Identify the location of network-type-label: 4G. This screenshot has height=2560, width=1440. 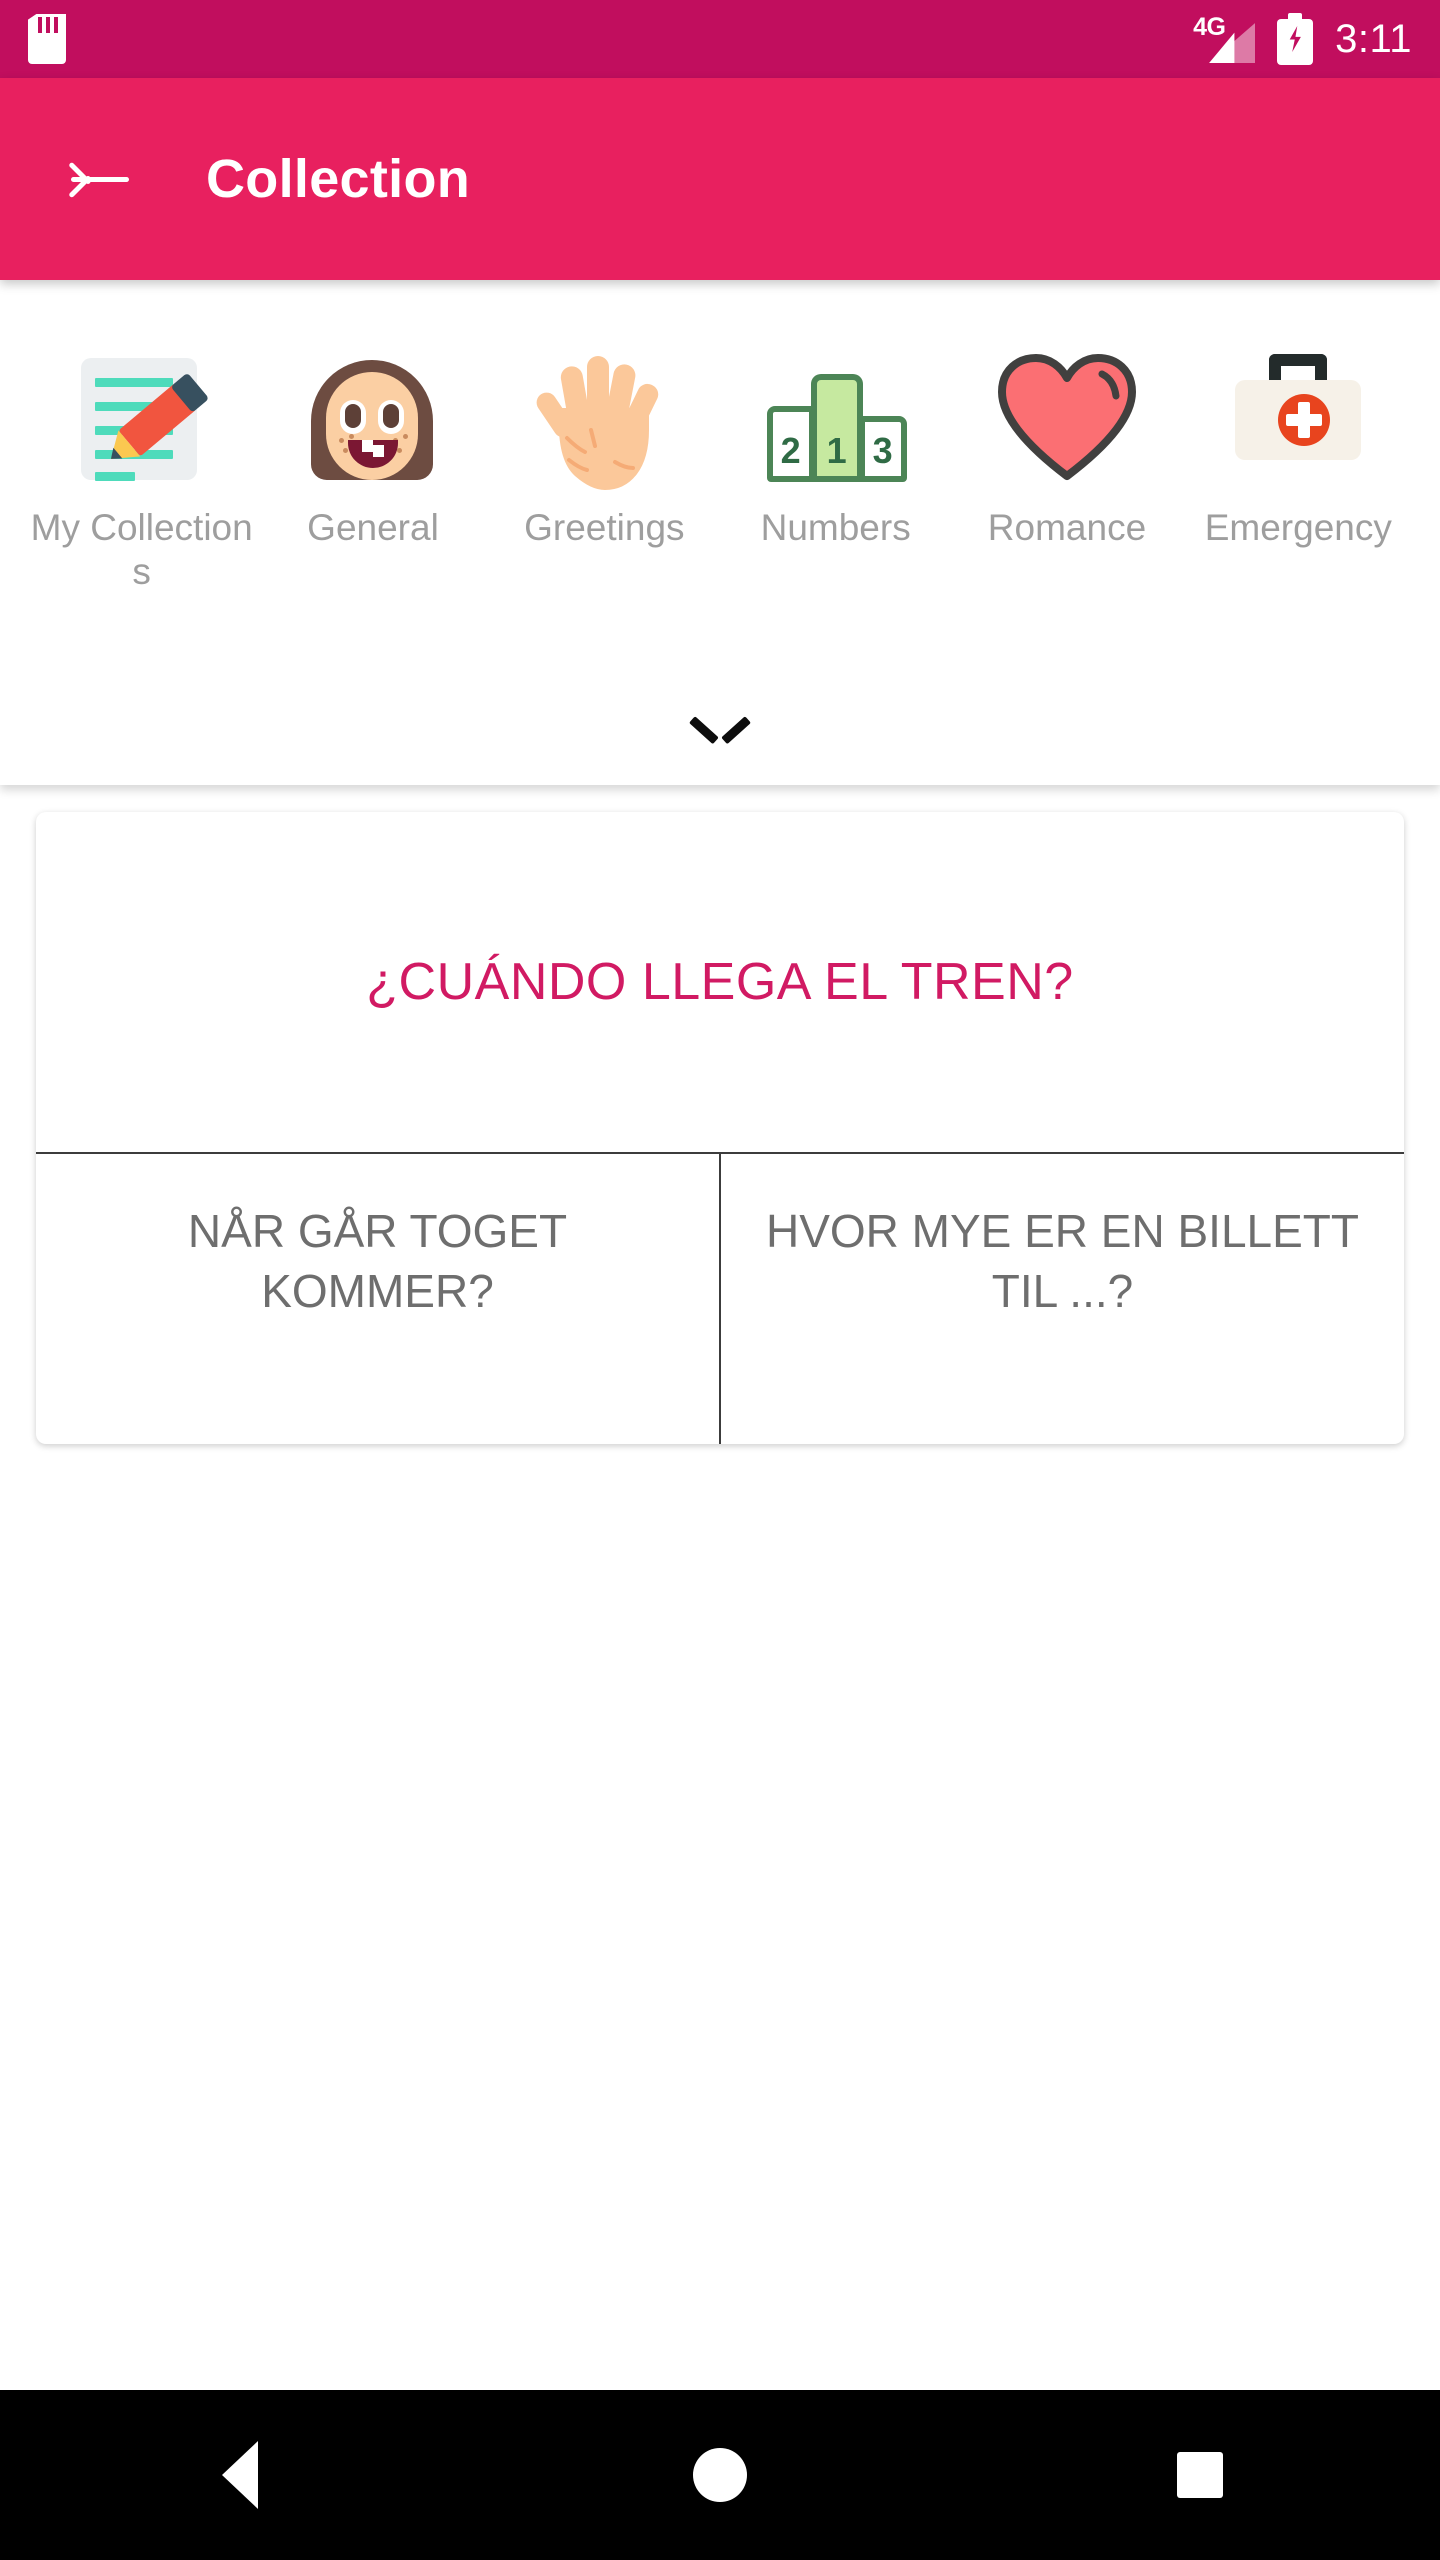
(1209, 27).